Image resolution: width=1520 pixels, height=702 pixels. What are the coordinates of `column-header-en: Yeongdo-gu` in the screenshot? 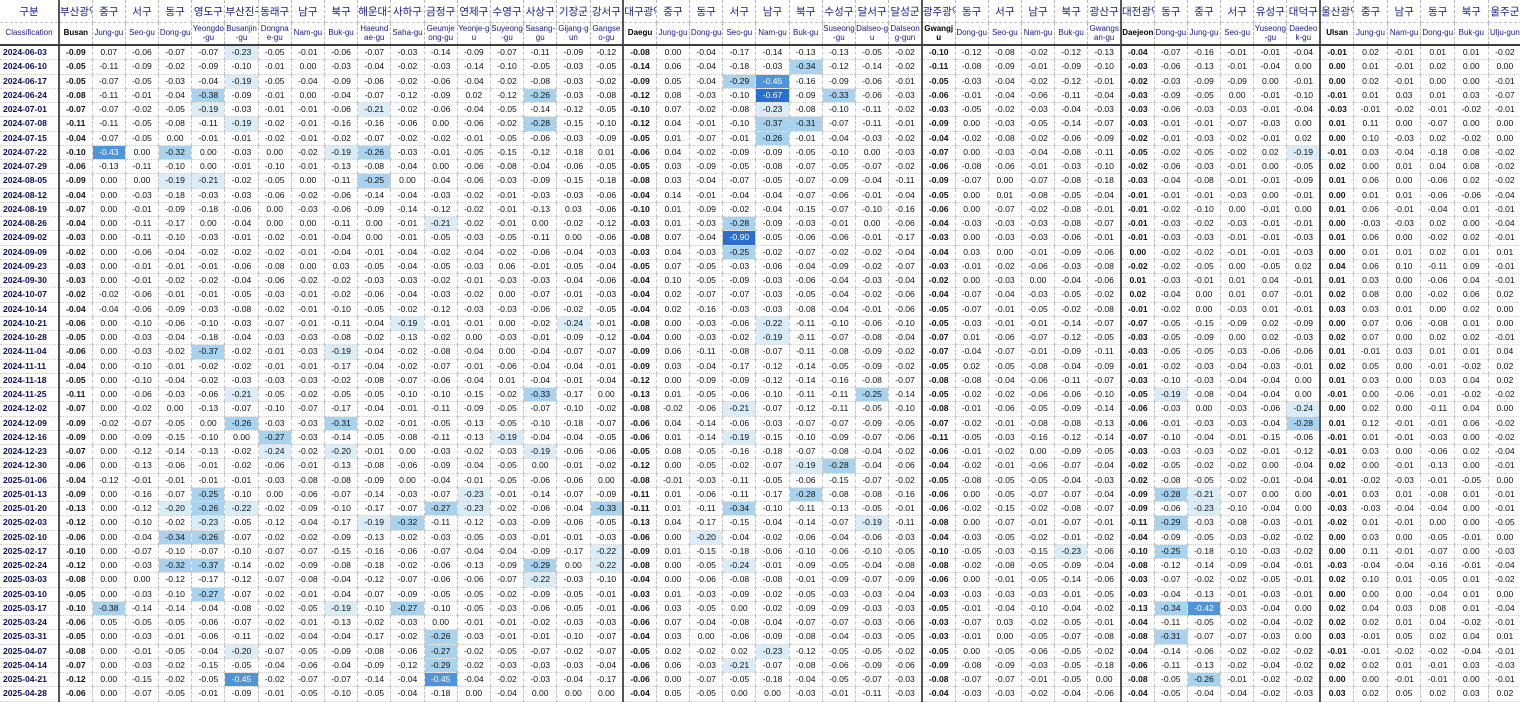 It's located at (208, 34).